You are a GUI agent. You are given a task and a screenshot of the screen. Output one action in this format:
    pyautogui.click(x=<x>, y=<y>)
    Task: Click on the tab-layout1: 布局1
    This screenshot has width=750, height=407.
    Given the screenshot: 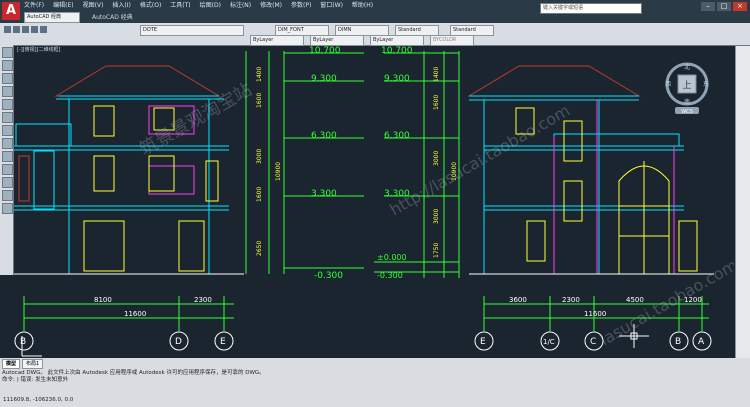 What is the action you would take?
    pyautogui.click(x=33, y=364)
    